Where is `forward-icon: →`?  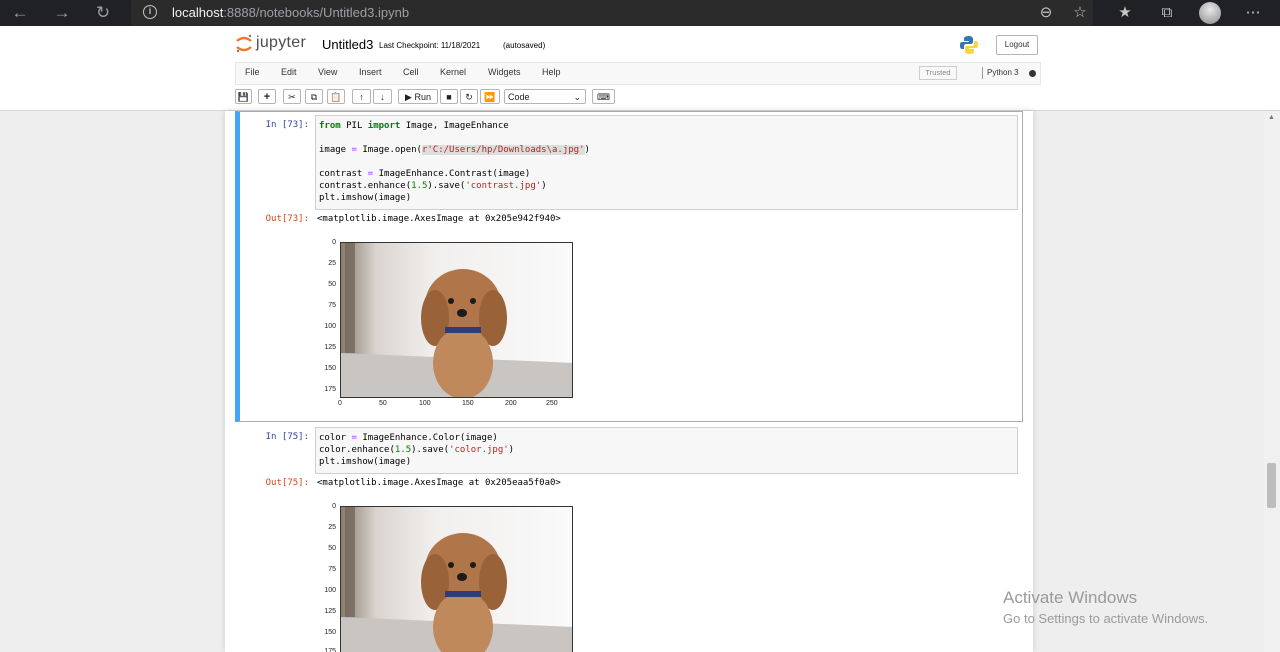
forward-icon: → is located at coordinates (62, 13).